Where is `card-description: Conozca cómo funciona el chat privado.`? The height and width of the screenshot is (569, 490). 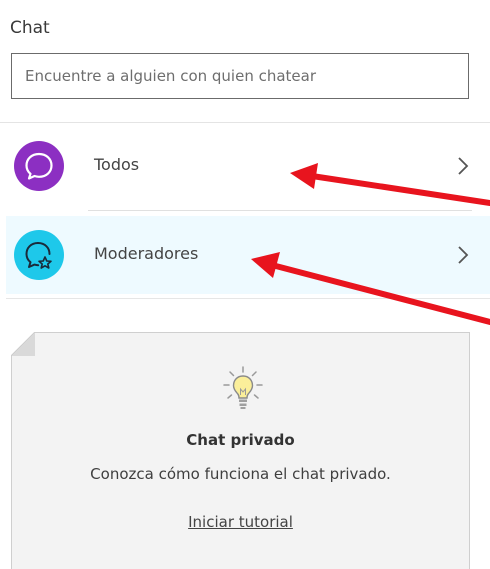 card-description: Conozca cómo funciona el chat privado. is located at coordinates (240, 474).